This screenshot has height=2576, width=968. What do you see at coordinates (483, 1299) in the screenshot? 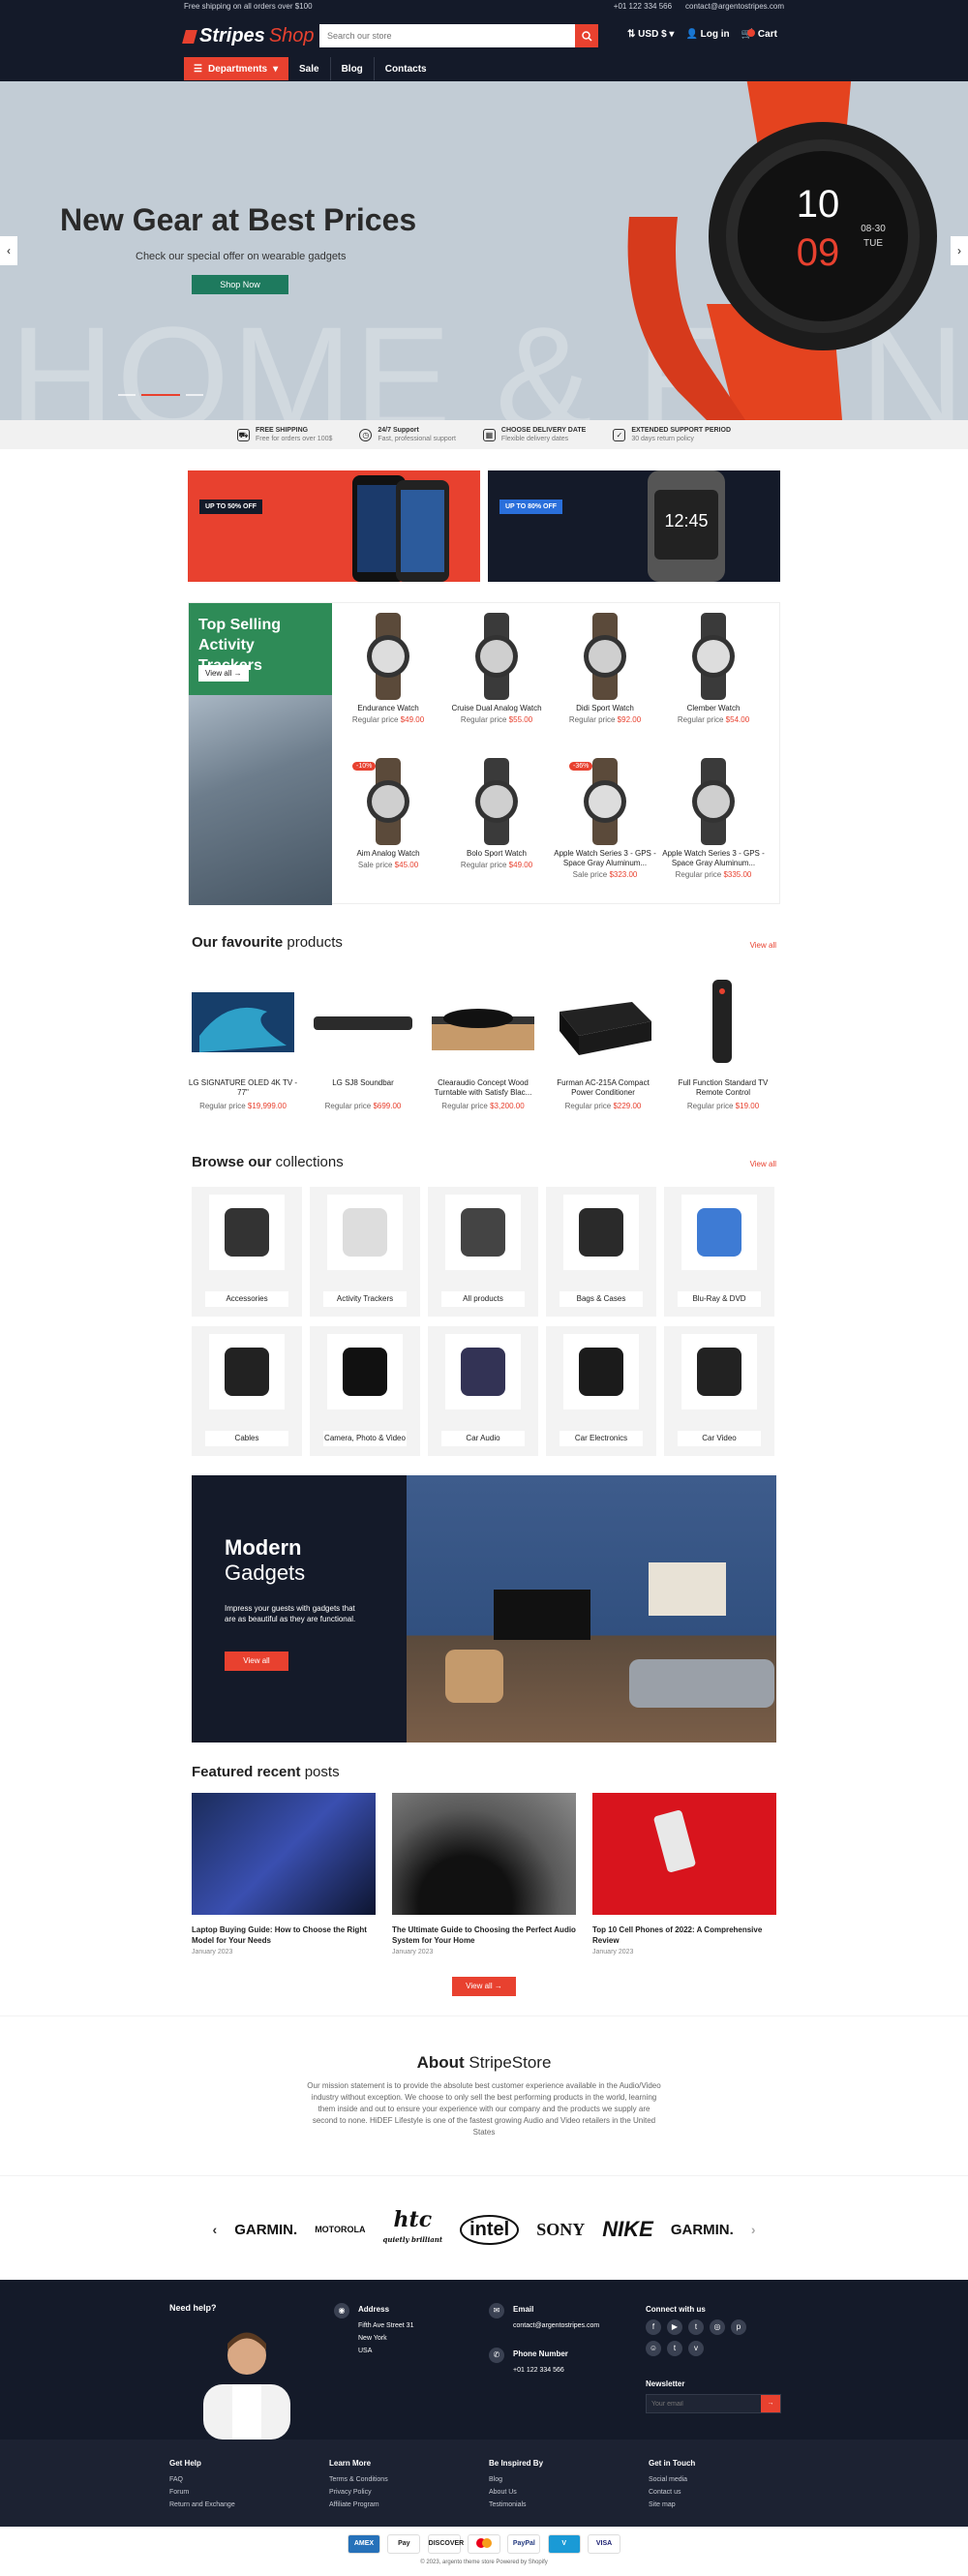
I see `collection-label: All products` at bounding box center [483, 1299].